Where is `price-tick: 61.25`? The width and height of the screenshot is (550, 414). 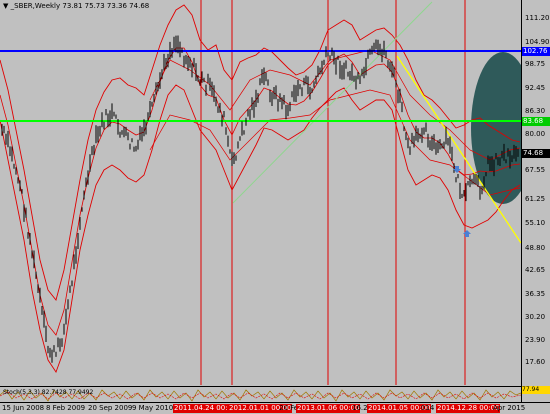
price-tick: 61.25 is located at coordinates (535, 199).